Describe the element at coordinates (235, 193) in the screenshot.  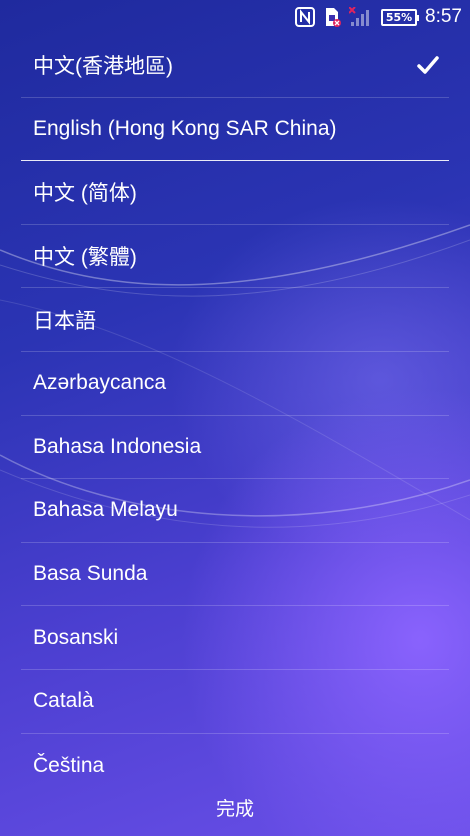
I see `language-item-zh-hans: 中文 (简体)` at that location.